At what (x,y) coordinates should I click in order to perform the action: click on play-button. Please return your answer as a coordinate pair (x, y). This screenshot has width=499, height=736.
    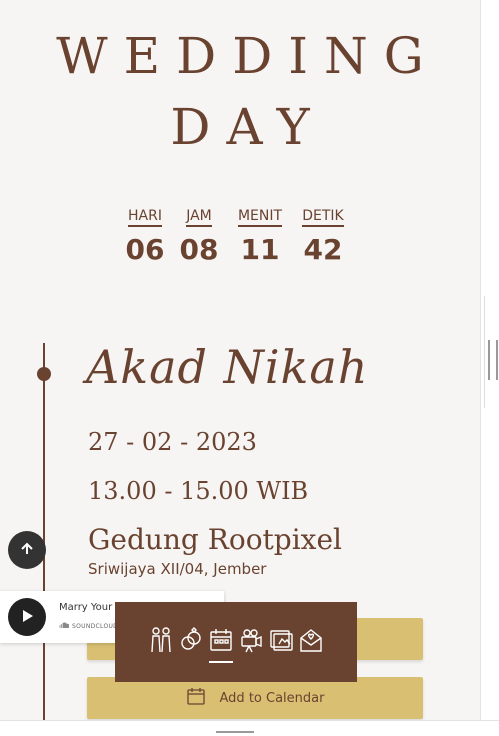
    Looking at the image, I should click on (27, 617).